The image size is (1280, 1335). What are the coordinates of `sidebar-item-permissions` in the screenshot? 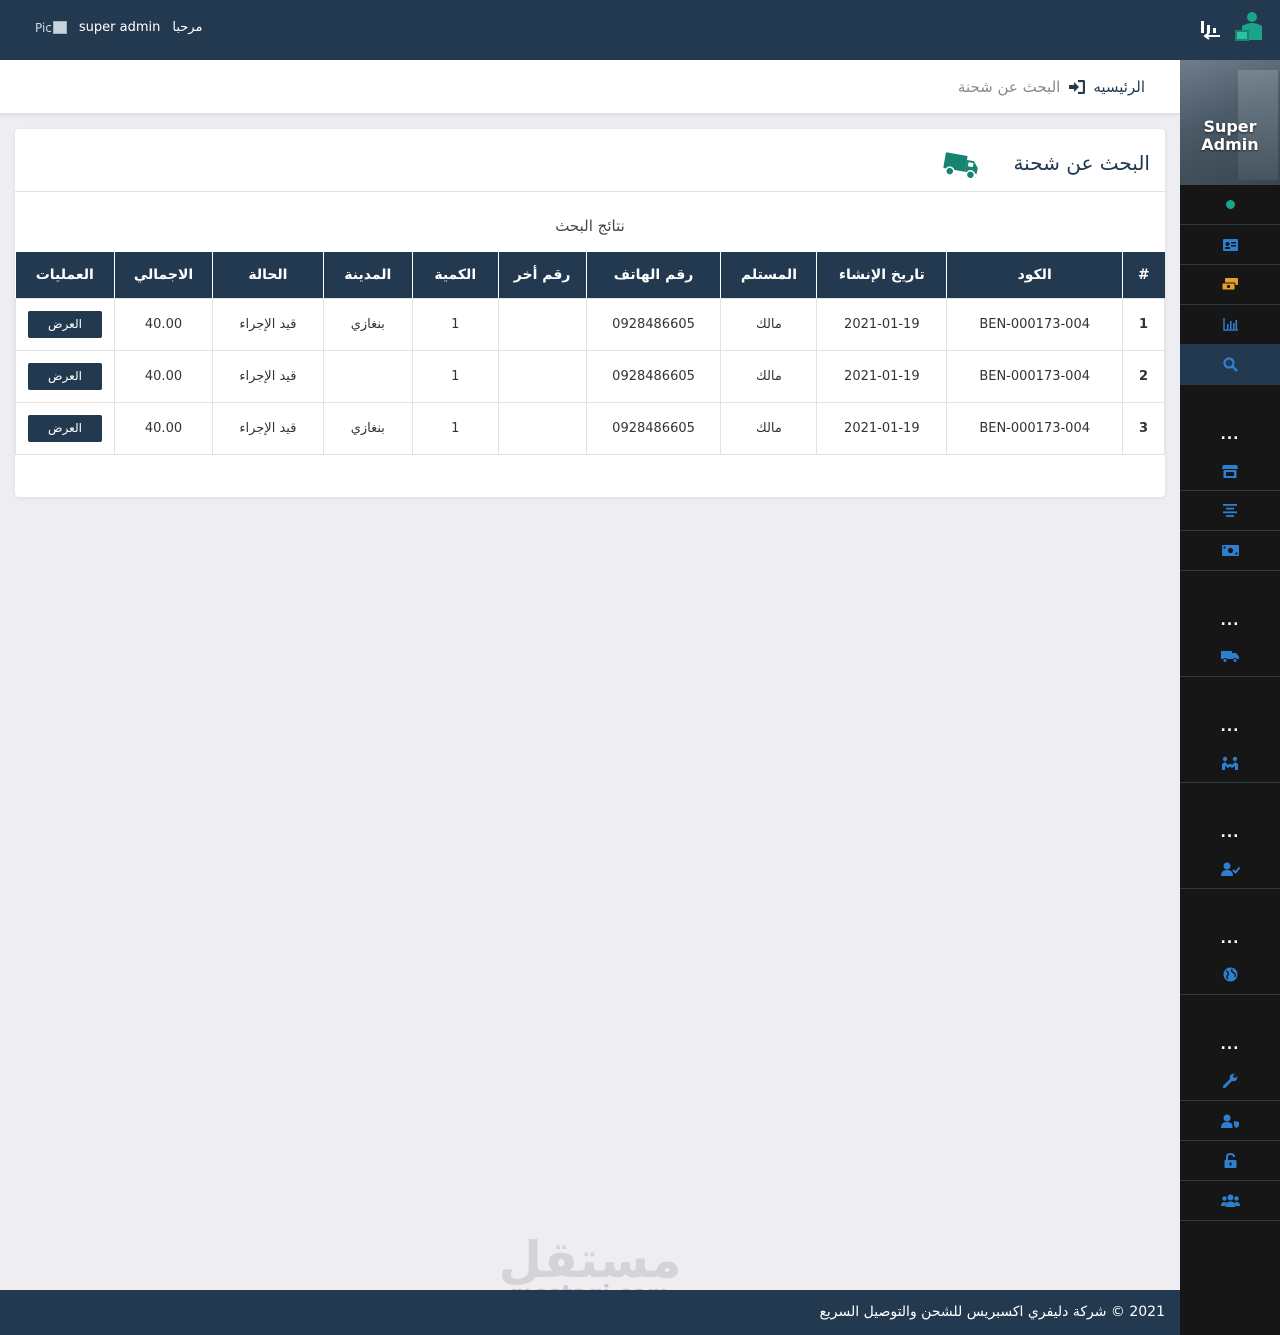 It's located at (1230, 1121).